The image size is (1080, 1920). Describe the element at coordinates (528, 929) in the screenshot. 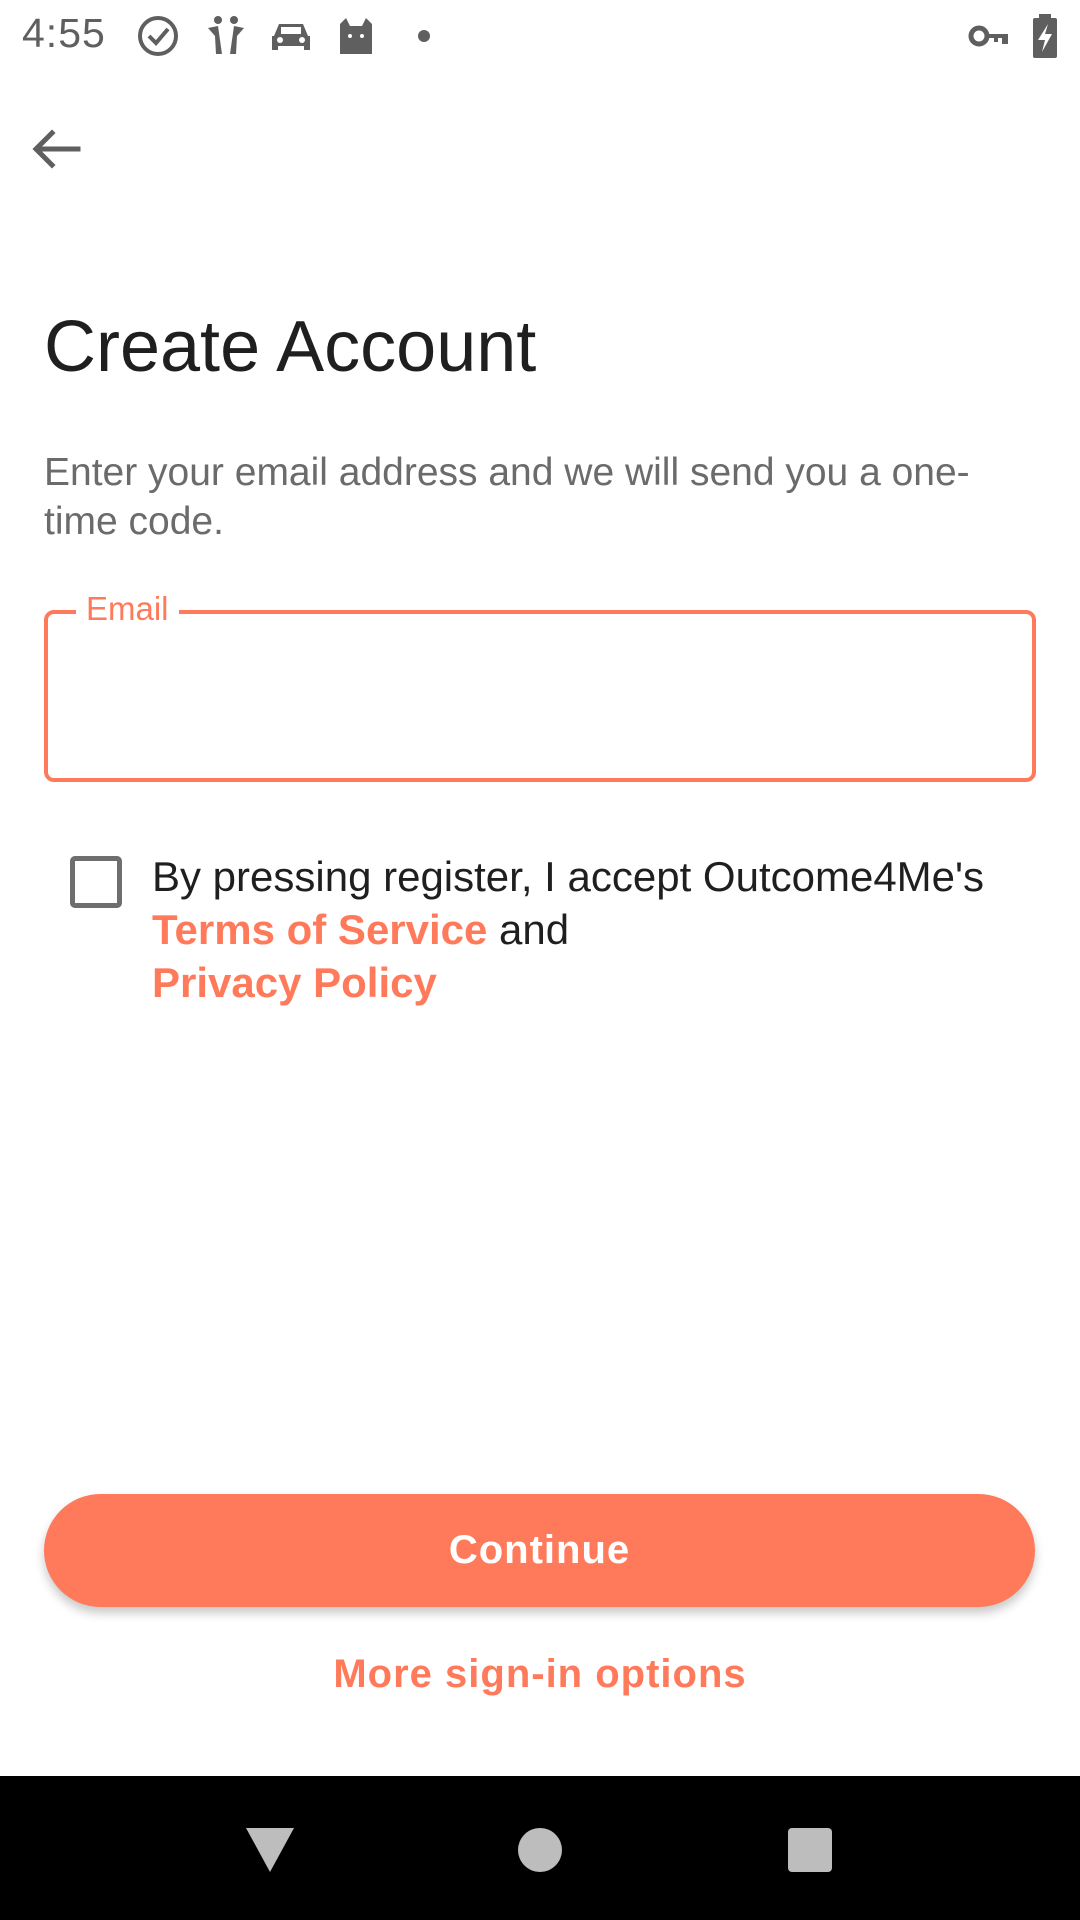

I see `terms-text-middle: and` at that location.